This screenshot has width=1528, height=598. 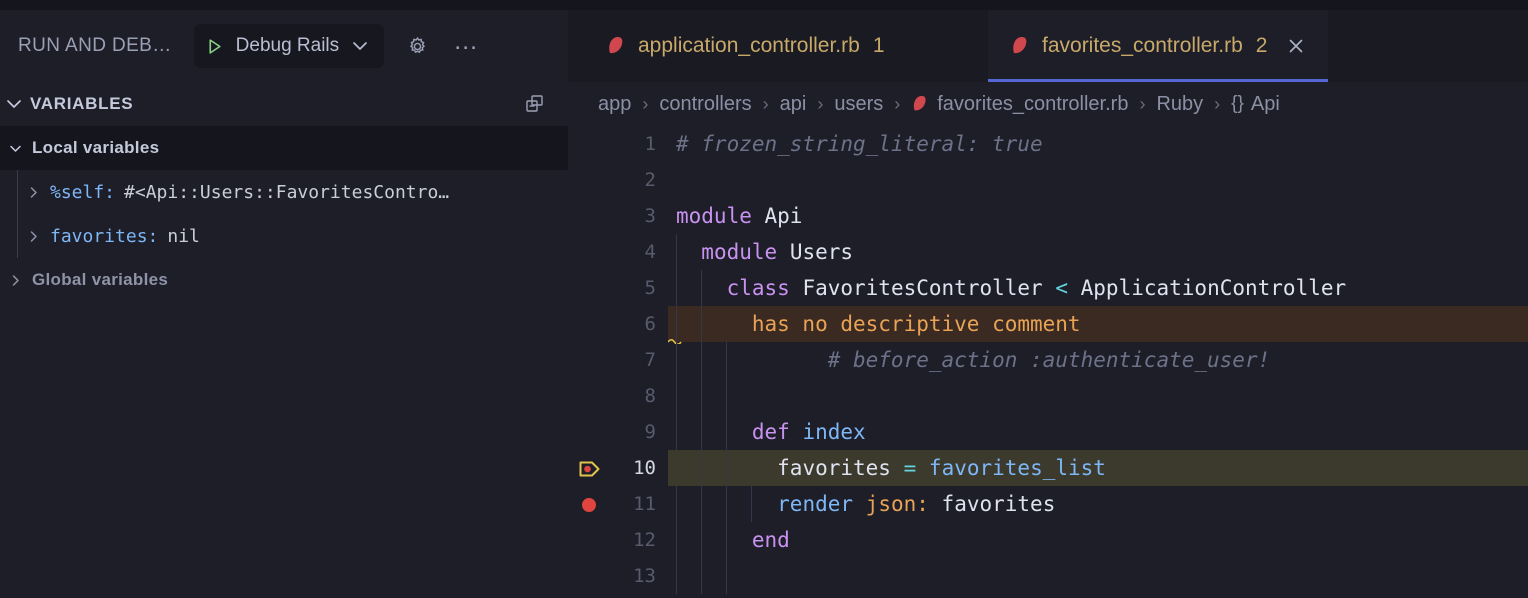 I want to click on code-line: 12 end, so click(x=1048, y=540).